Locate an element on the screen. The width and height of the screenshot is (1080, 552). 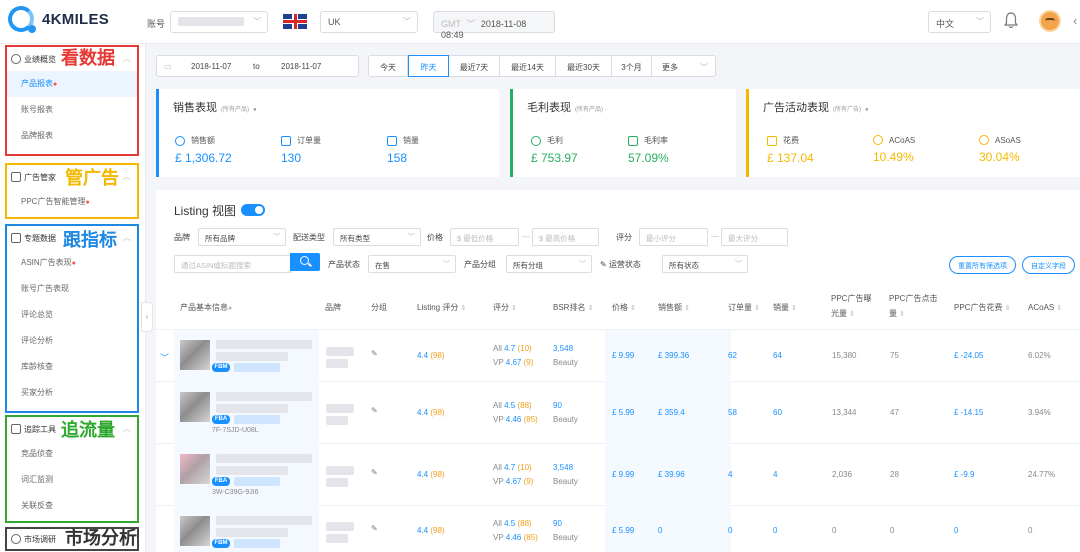
range-7days-button: 最近7天 is located at coordinates (474, 66).